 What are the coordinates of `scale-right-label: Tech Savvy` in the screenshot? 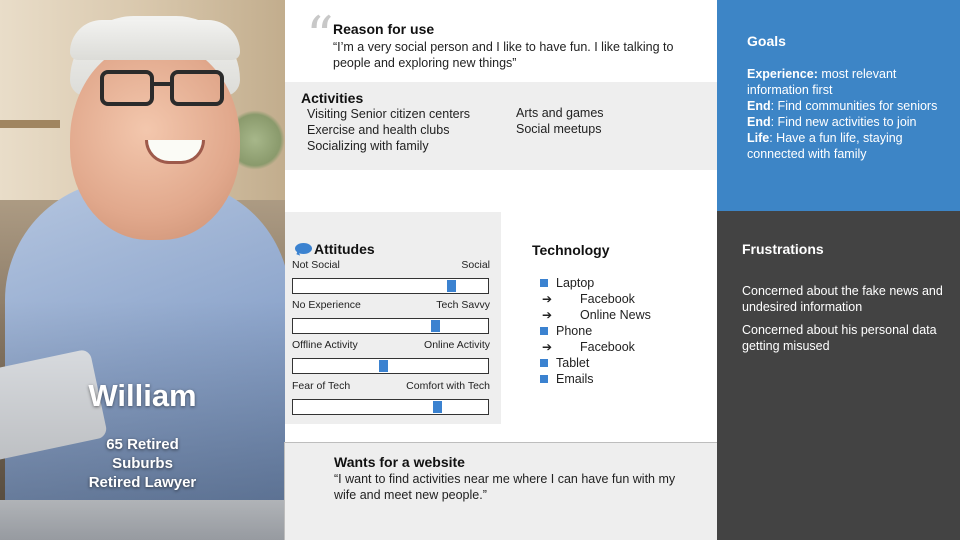 It's located at (463, 305).